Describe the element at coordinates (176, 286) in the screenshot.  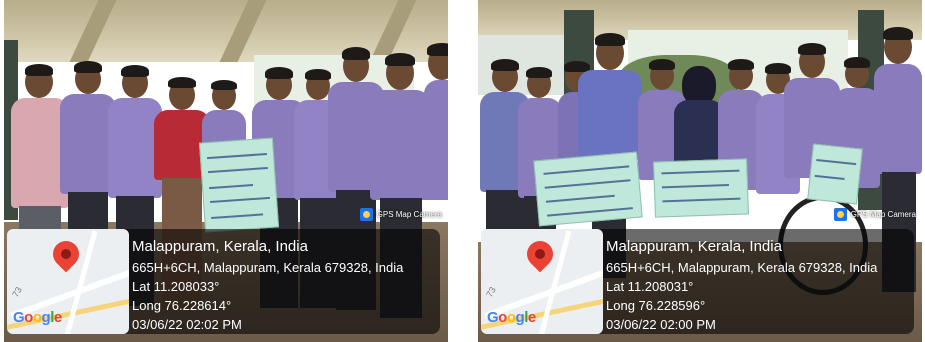
I see `latitude: Lat 11.208033°` at that location.